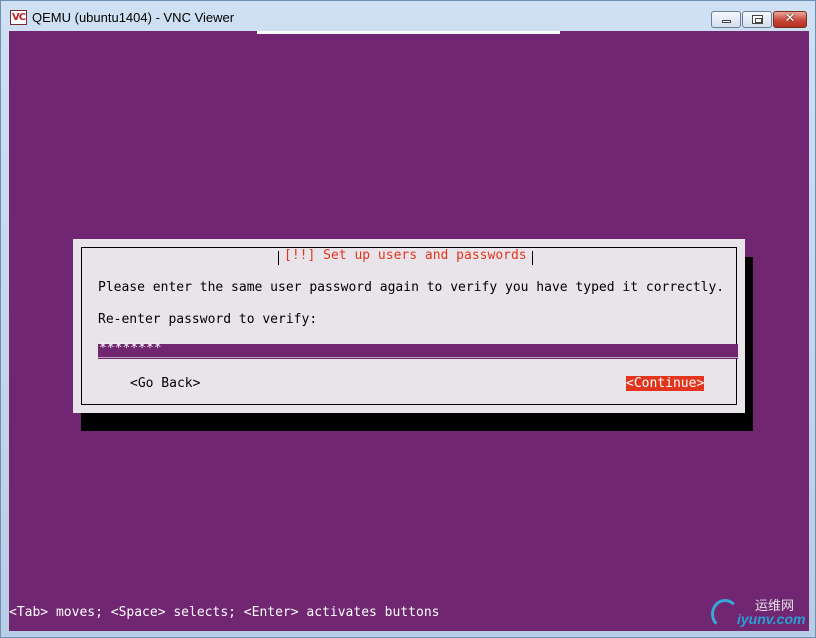  Describe the element at coordinates (408, 32) in the screenshot. I see `top-strip` at that location.